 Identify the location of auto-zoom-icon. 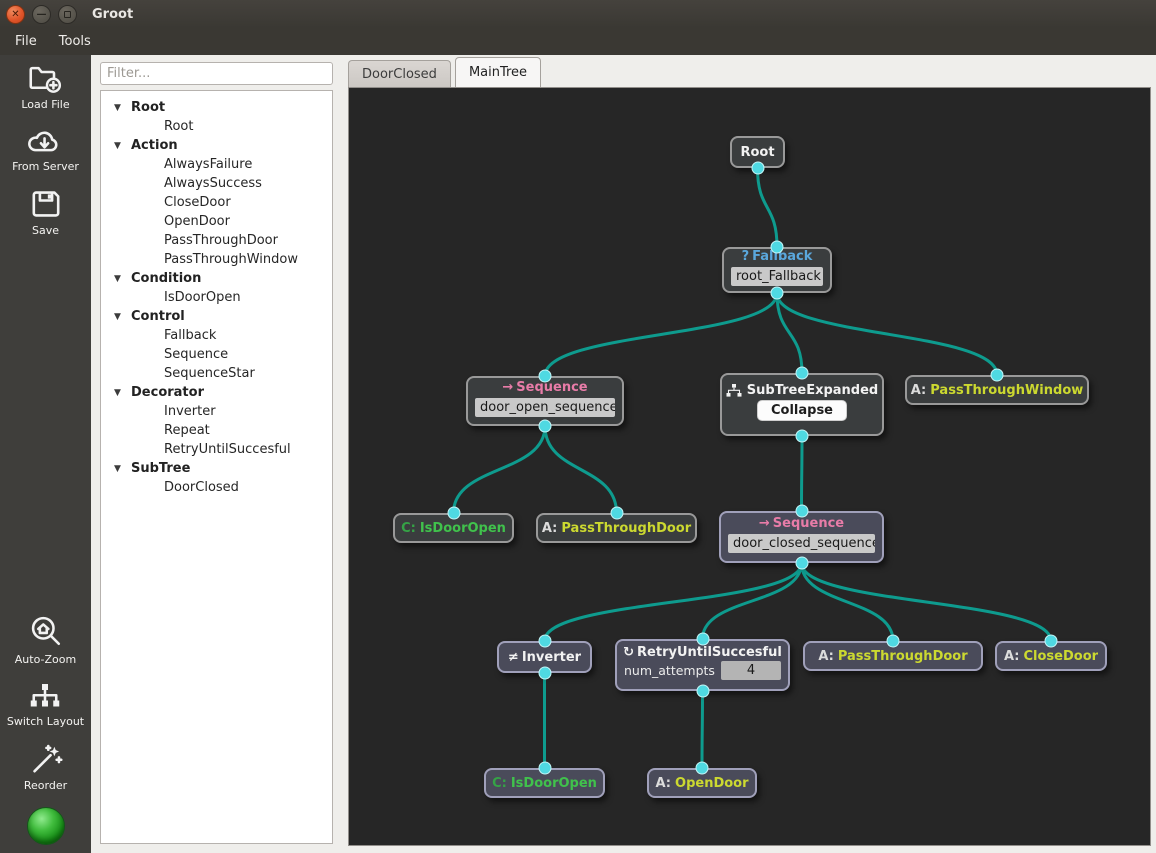
(46, 631).